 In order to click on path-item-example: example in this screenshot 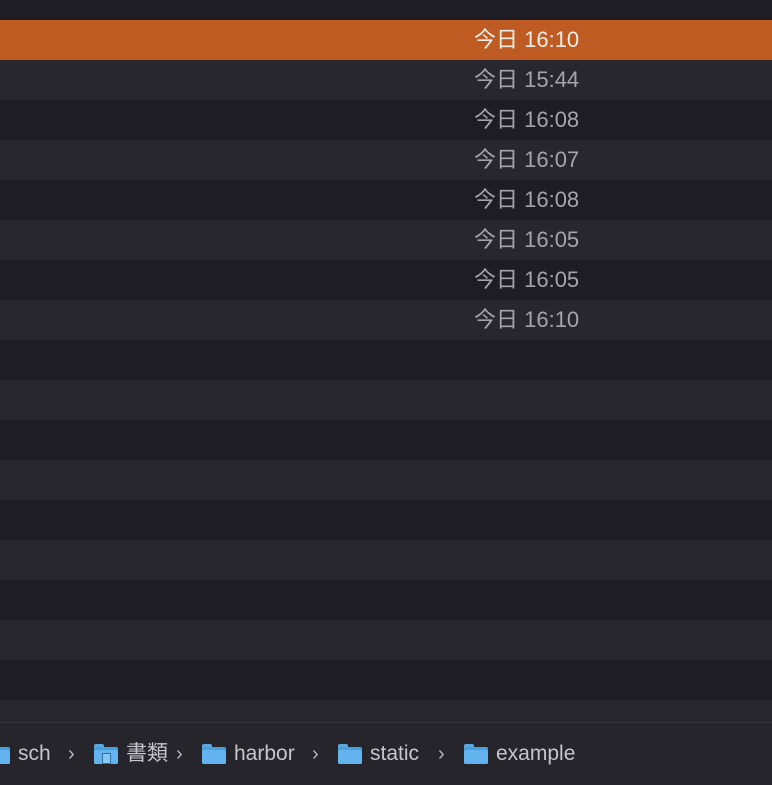, I will do `click(519, 754)`.